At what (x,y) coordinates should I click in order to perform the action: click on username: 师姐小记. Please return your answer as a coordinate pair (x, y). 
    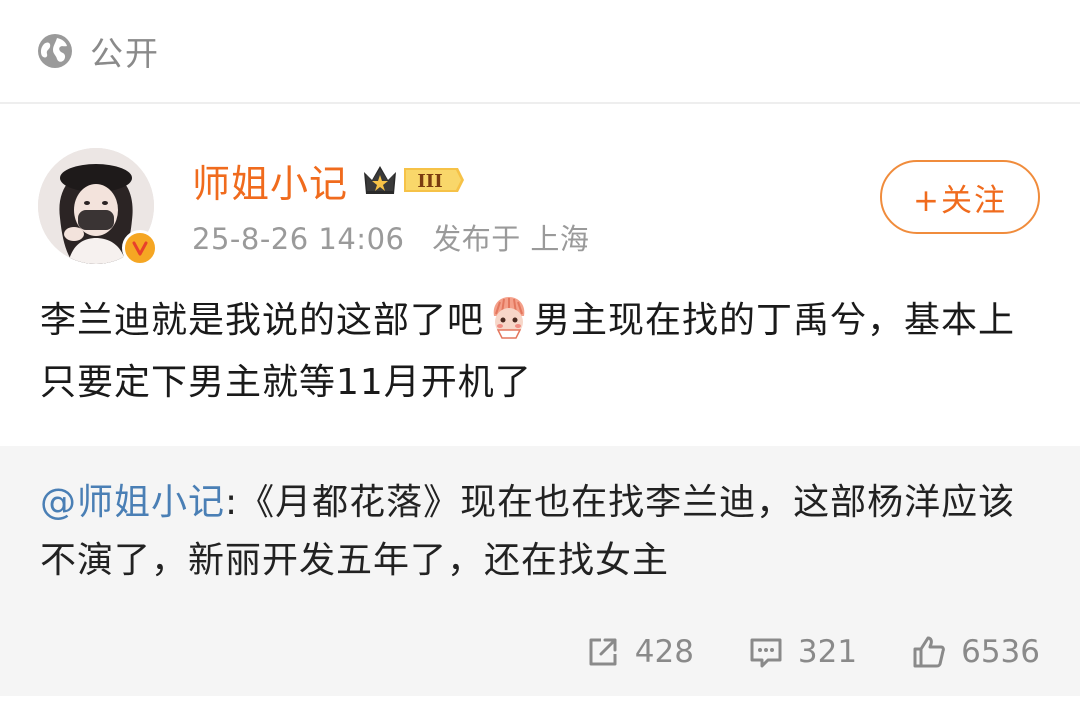
    Looking at the image, I should click on (270, 180).